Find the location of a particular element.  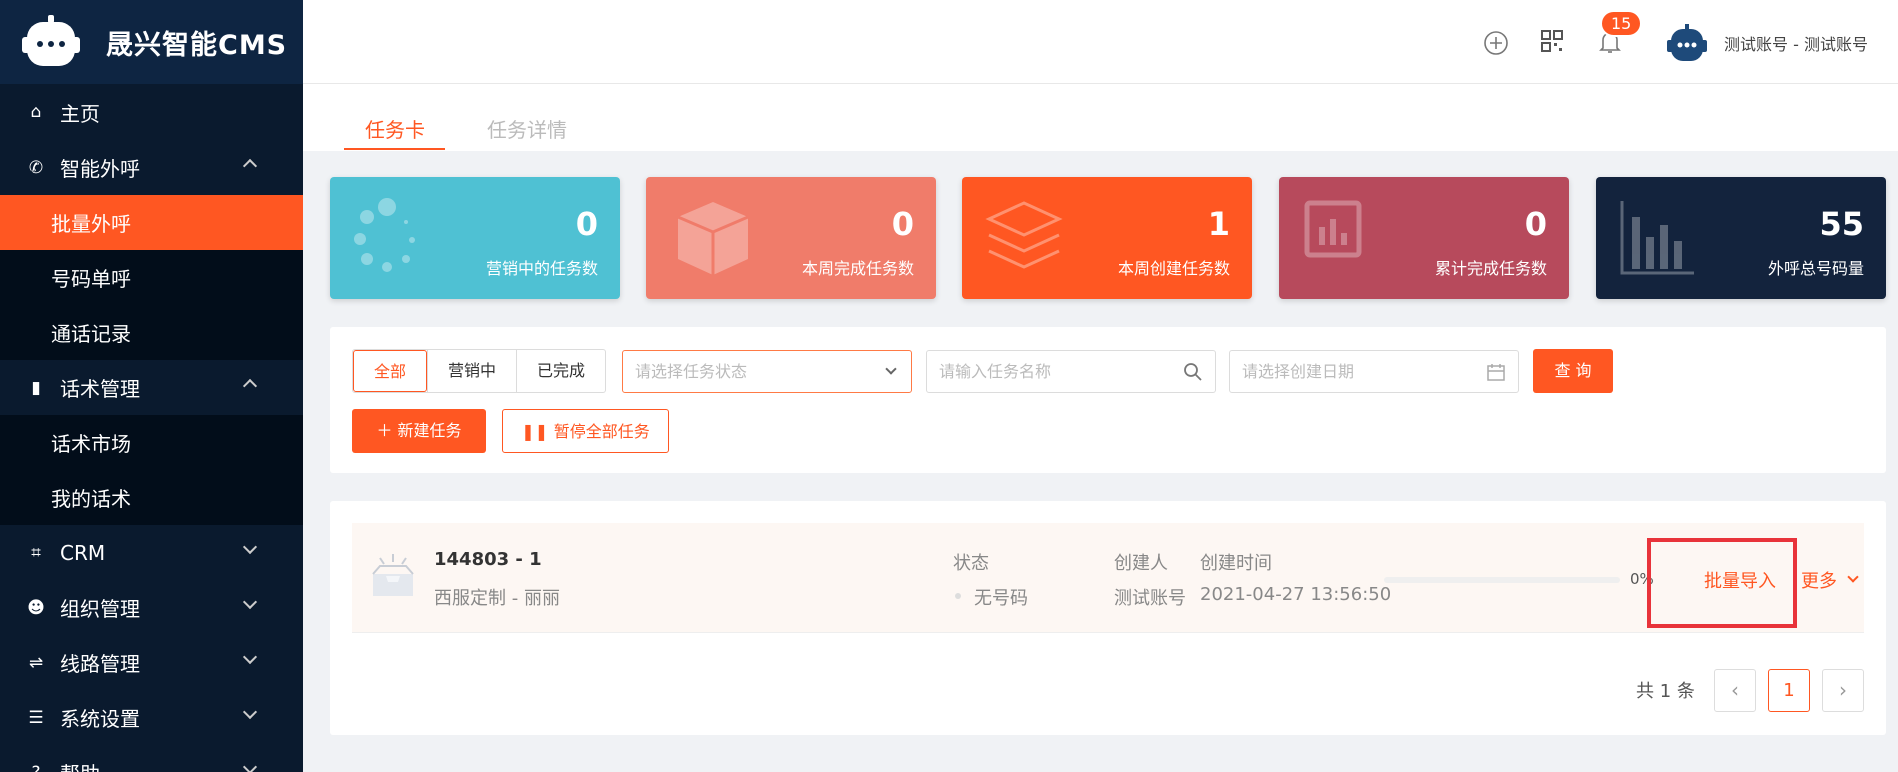

app-title: 晟兴智能CMS is located at coordinates (197, 45).